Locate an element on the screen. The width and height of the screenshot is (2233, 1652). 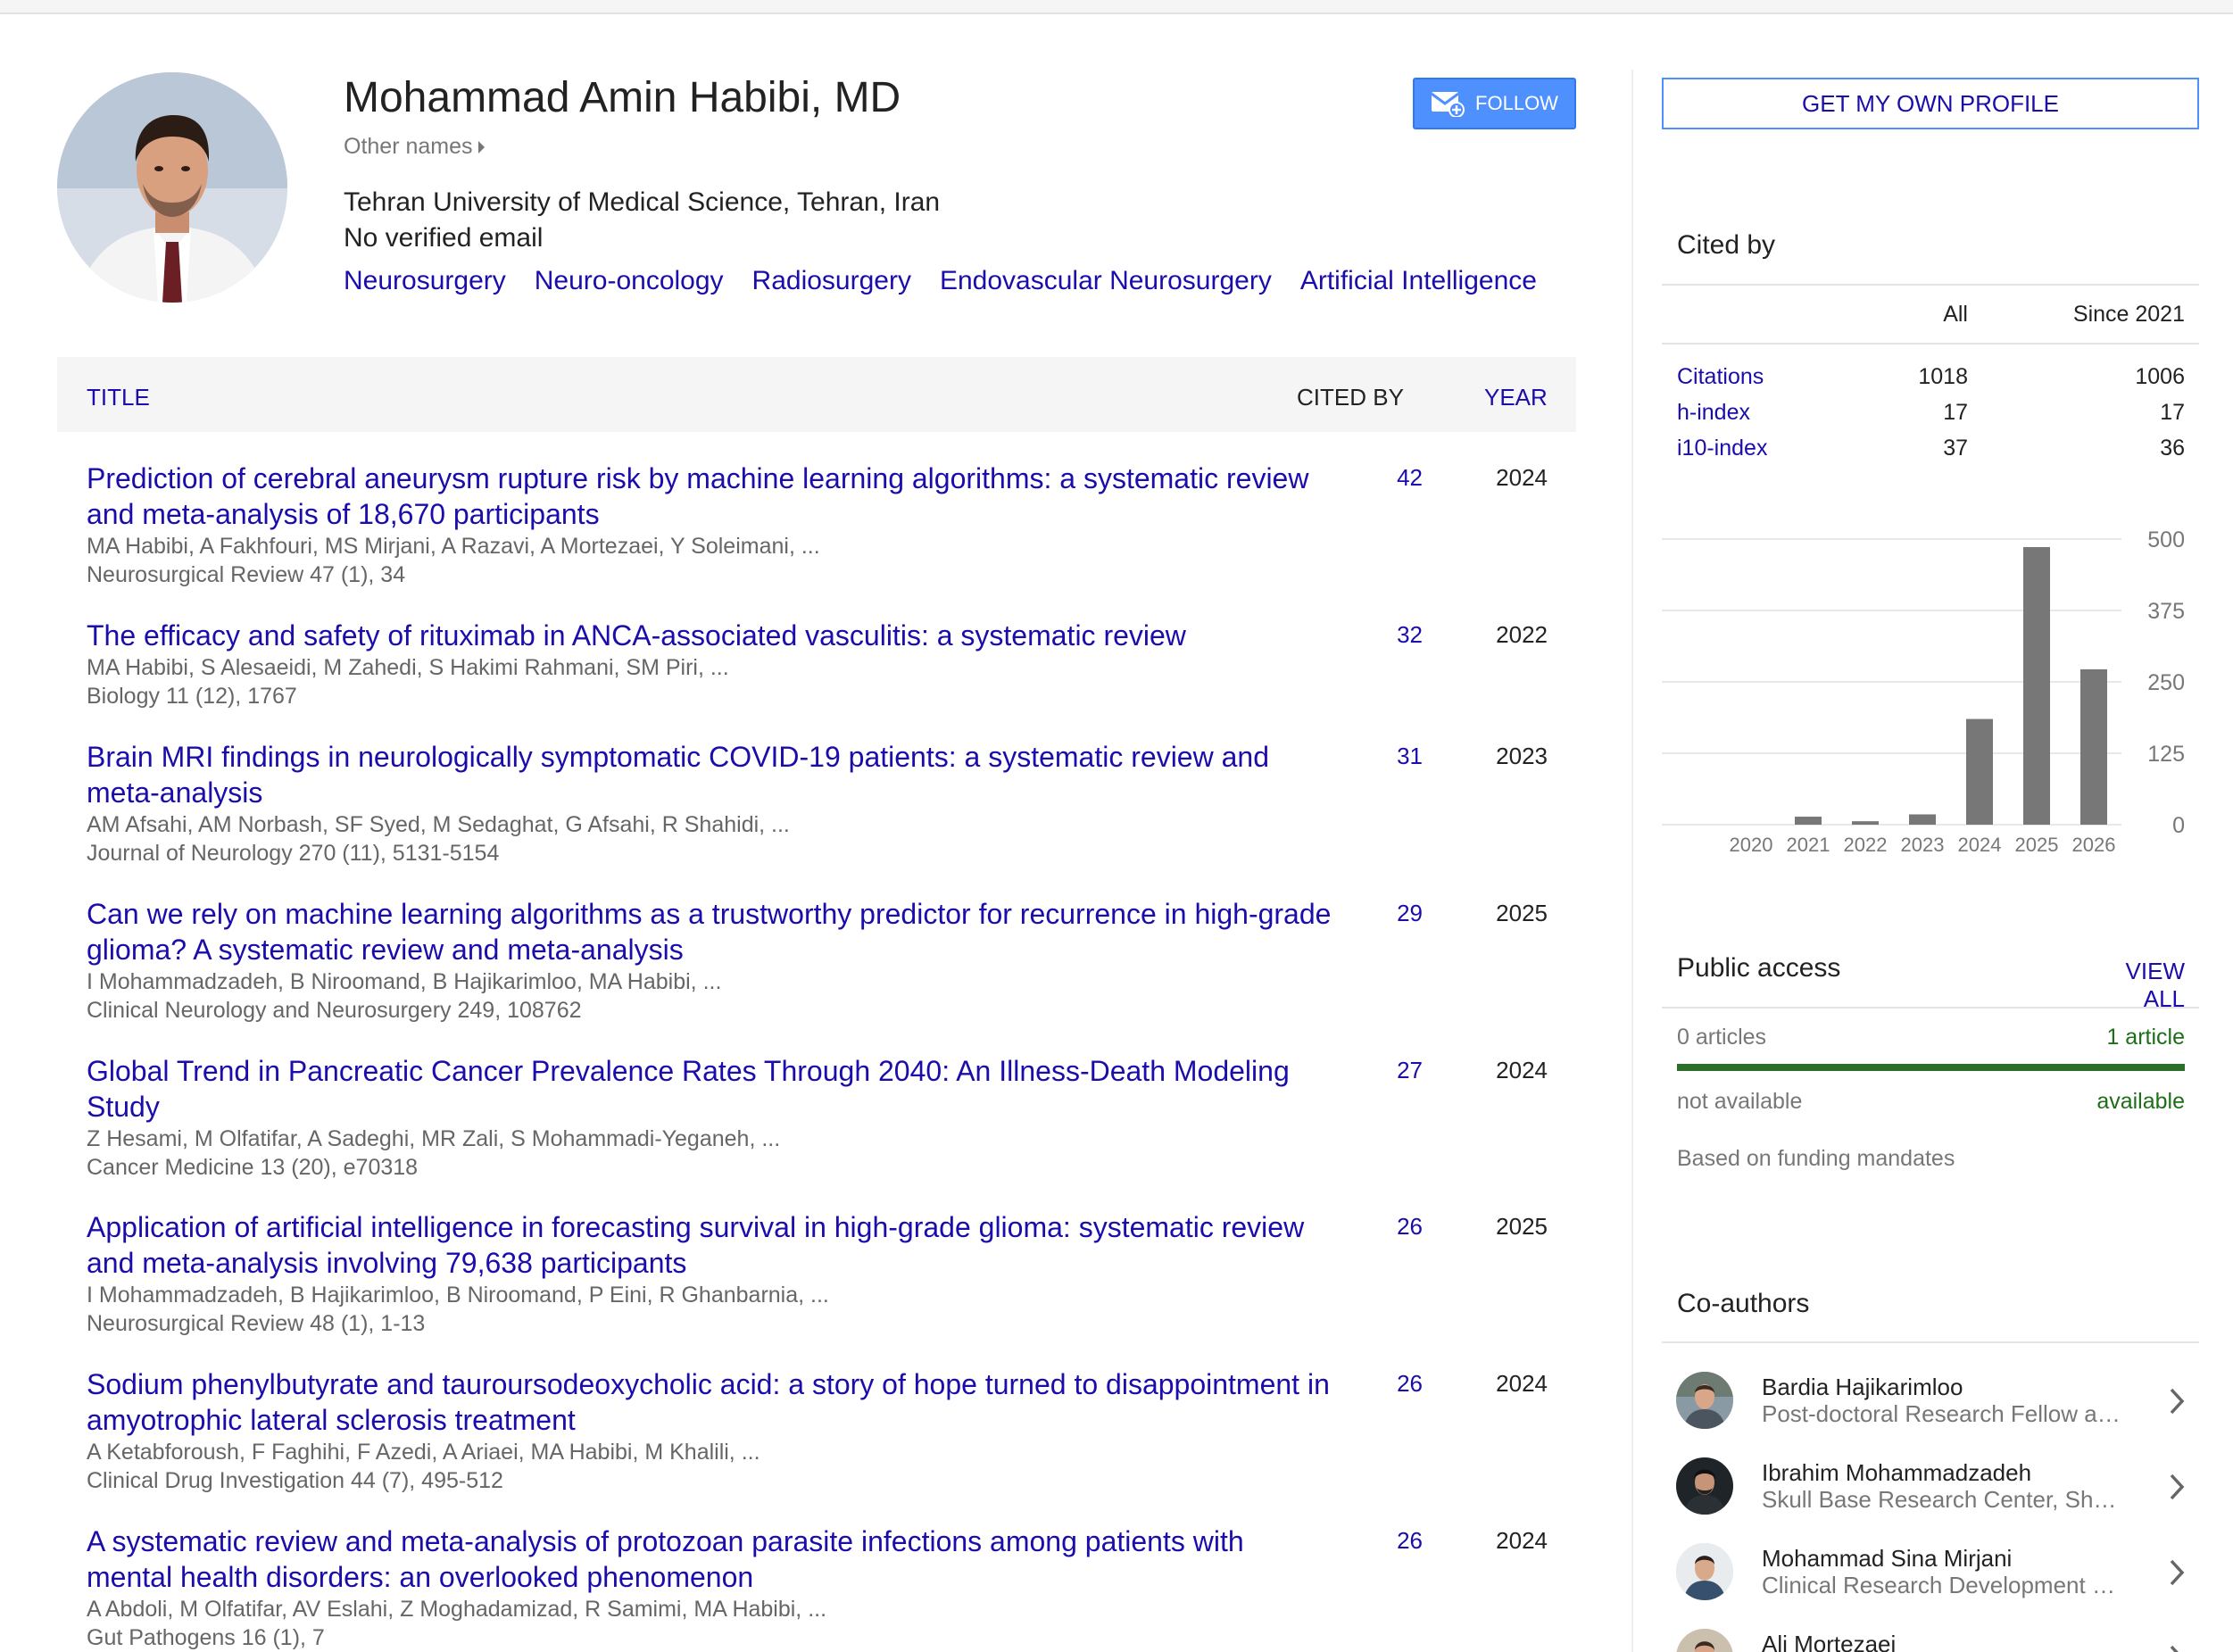
chart-x-tick-label: 2021 is located at coordinates (1809, 845).